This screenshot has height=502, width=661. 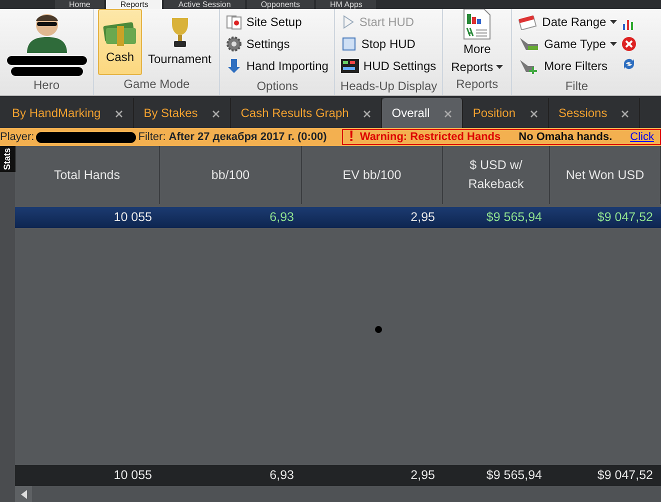 I want to click on table-icon, so click(x=529, y=44).